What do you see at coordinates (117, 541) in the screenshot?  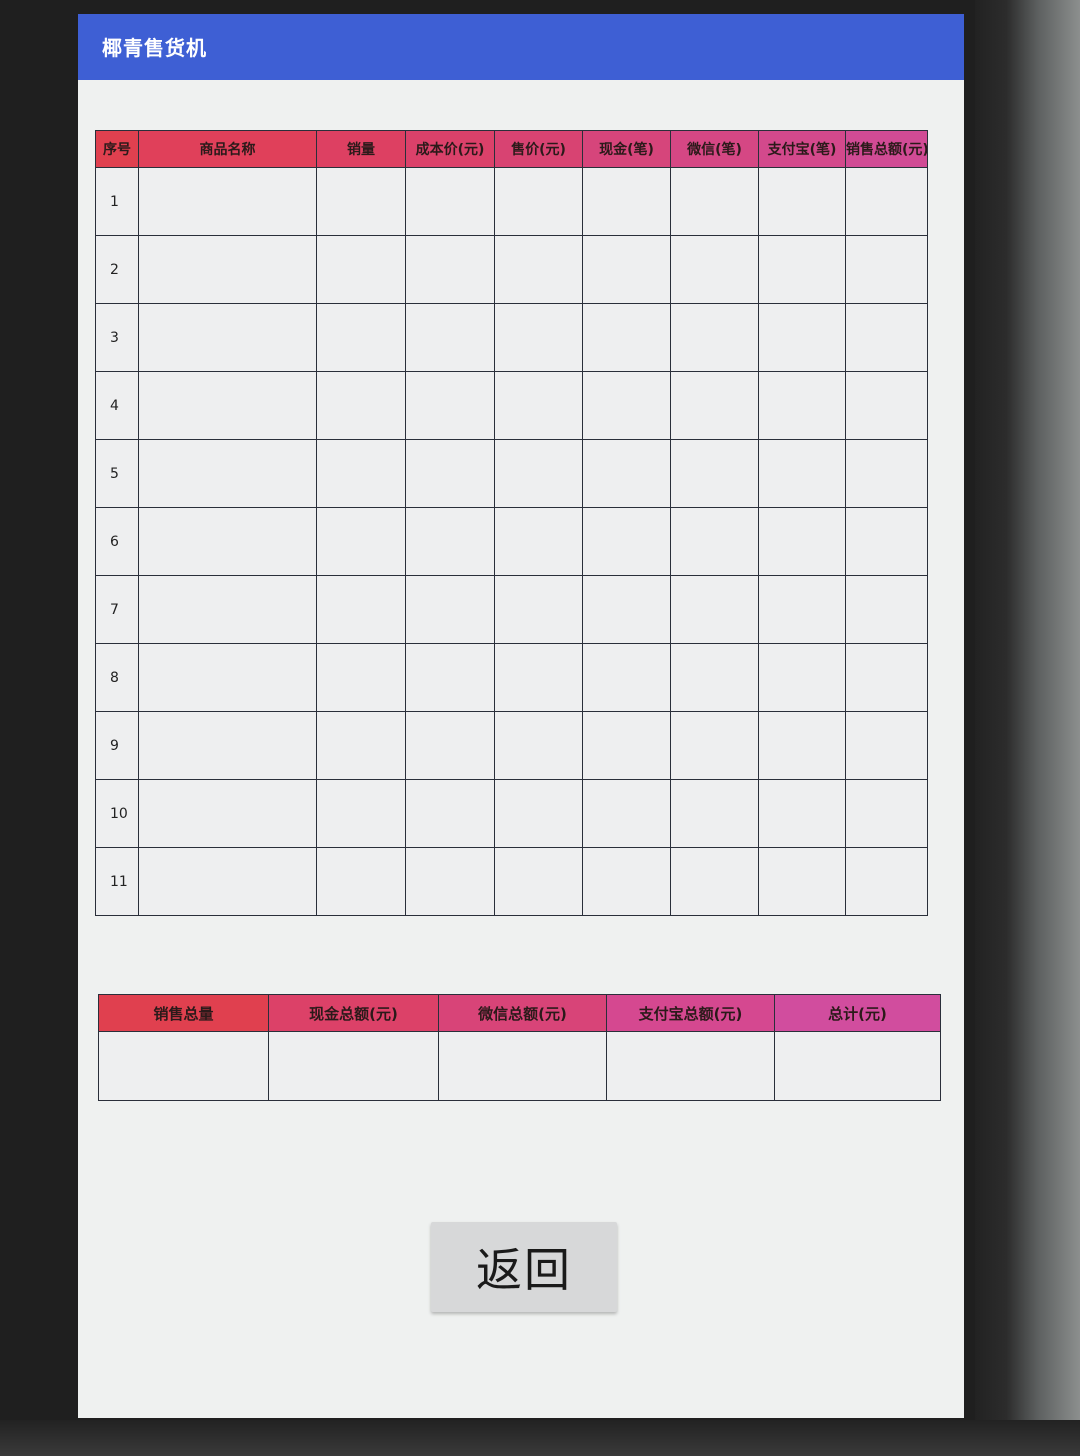 I see `row-number-cell: 6` at bounding box center [117, 541].